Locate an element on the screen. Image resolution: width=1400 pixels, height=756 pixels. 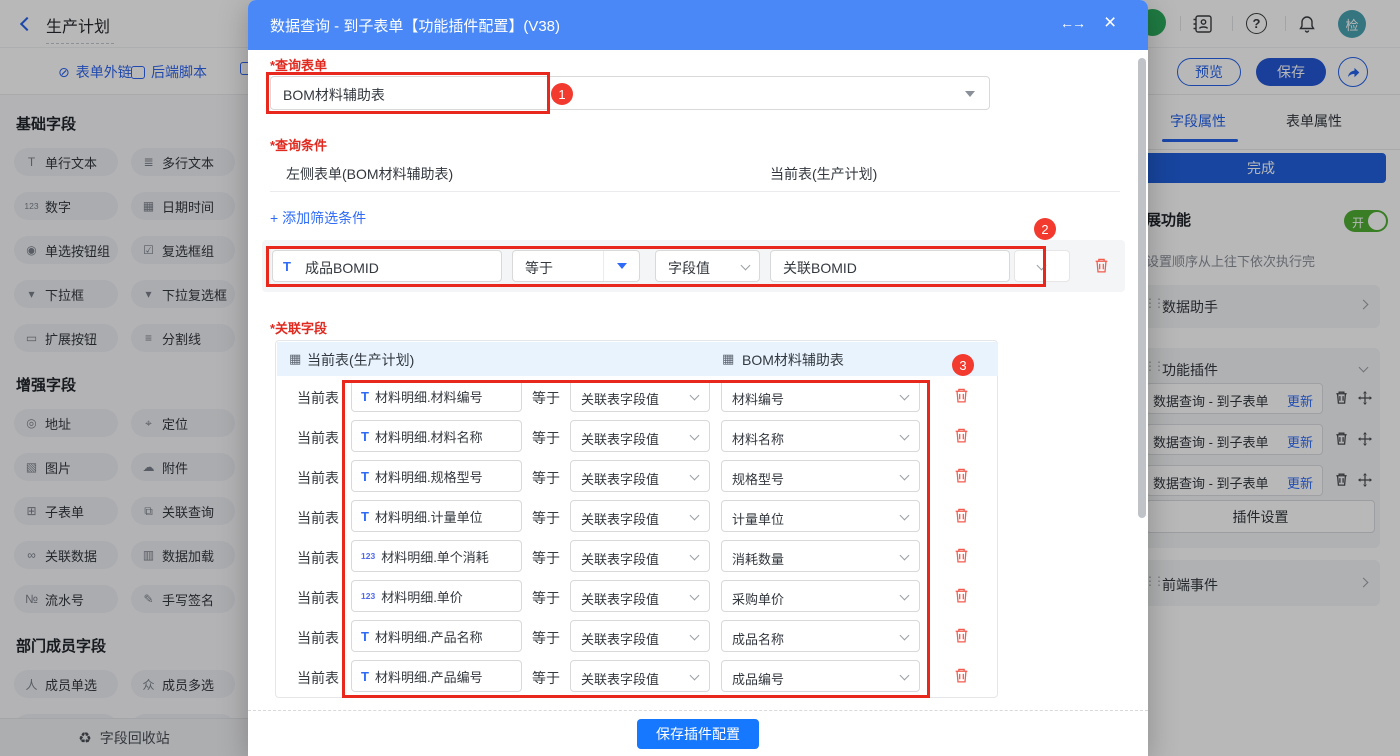
modal-footer: 保存插件配置 is located at coordinates (698, 733).